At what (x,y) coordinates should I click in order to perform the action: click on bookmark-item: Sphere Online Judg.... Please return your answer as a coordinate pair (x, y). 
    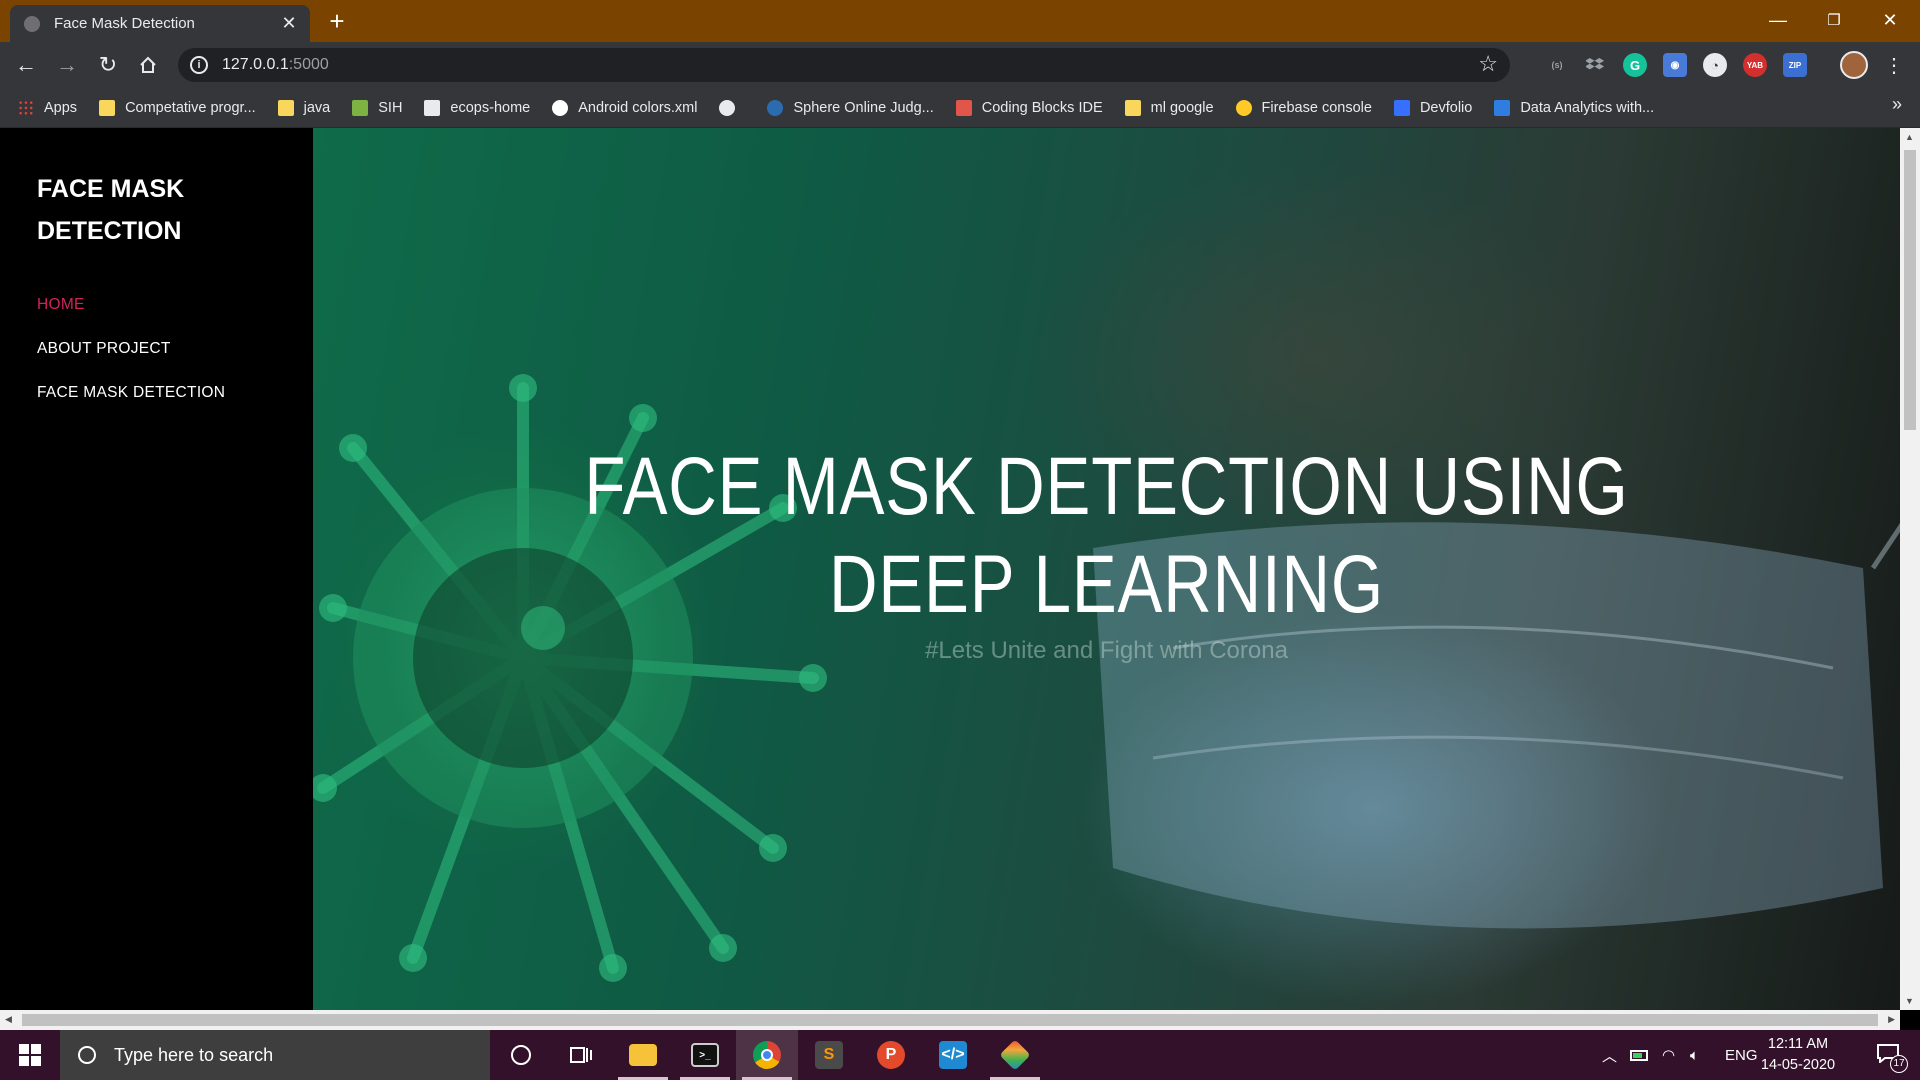
    Looking at the image, I should click on (850, 107).